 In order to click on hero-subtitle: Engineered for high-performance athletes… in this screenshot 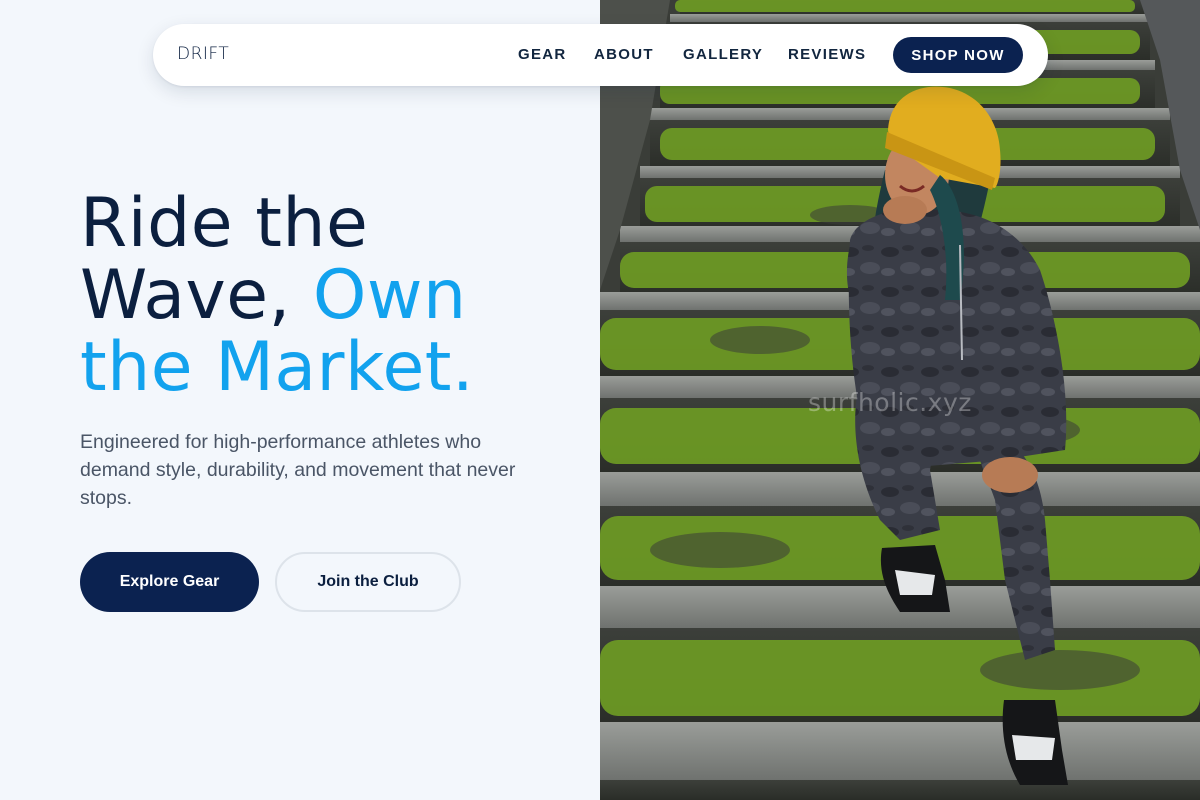, I will do `click(298, 470)`.